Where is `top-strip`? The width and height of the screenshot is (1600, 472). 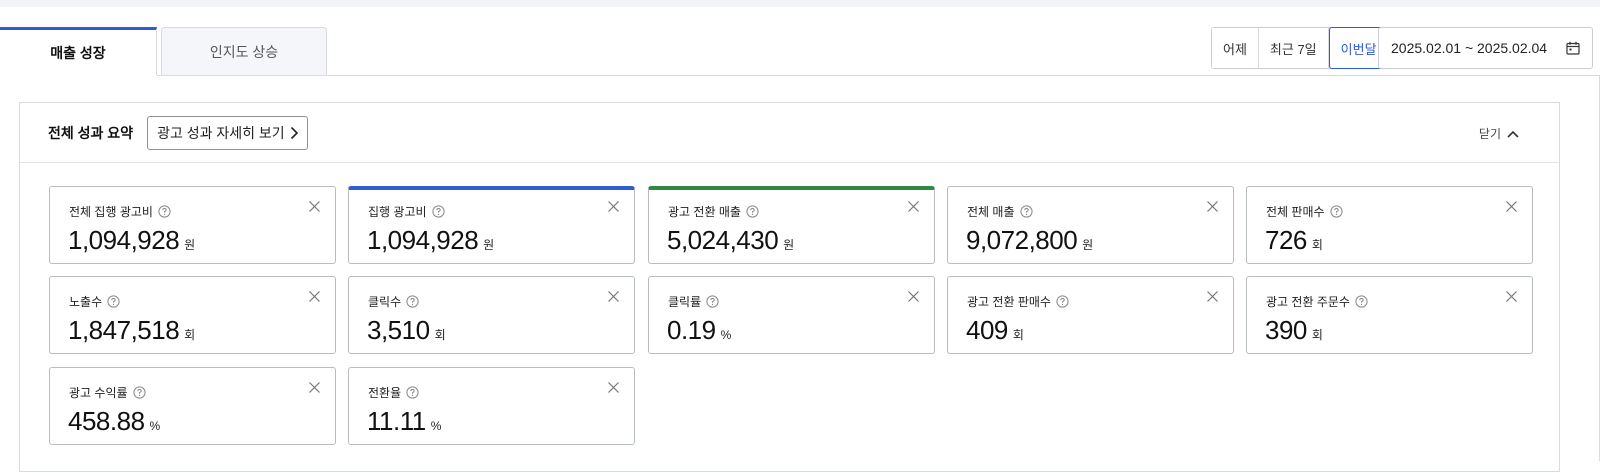 top-strip is located at coordinates (800, 3).